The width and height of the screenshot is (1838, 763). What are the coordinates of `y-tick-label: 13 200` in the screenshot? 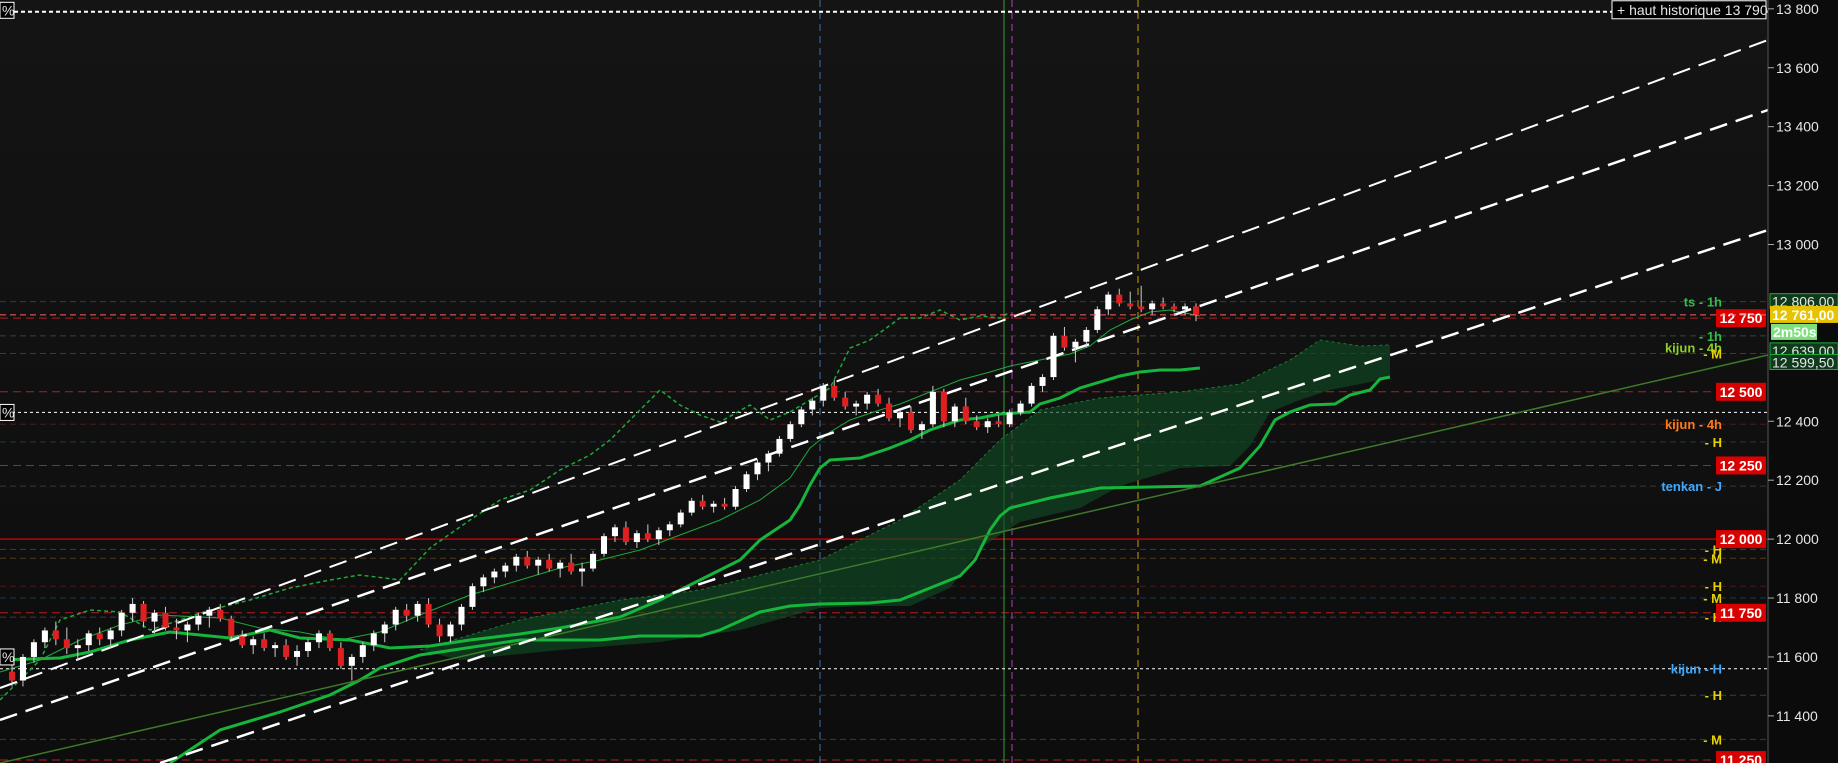 It's located at (1797, 186).